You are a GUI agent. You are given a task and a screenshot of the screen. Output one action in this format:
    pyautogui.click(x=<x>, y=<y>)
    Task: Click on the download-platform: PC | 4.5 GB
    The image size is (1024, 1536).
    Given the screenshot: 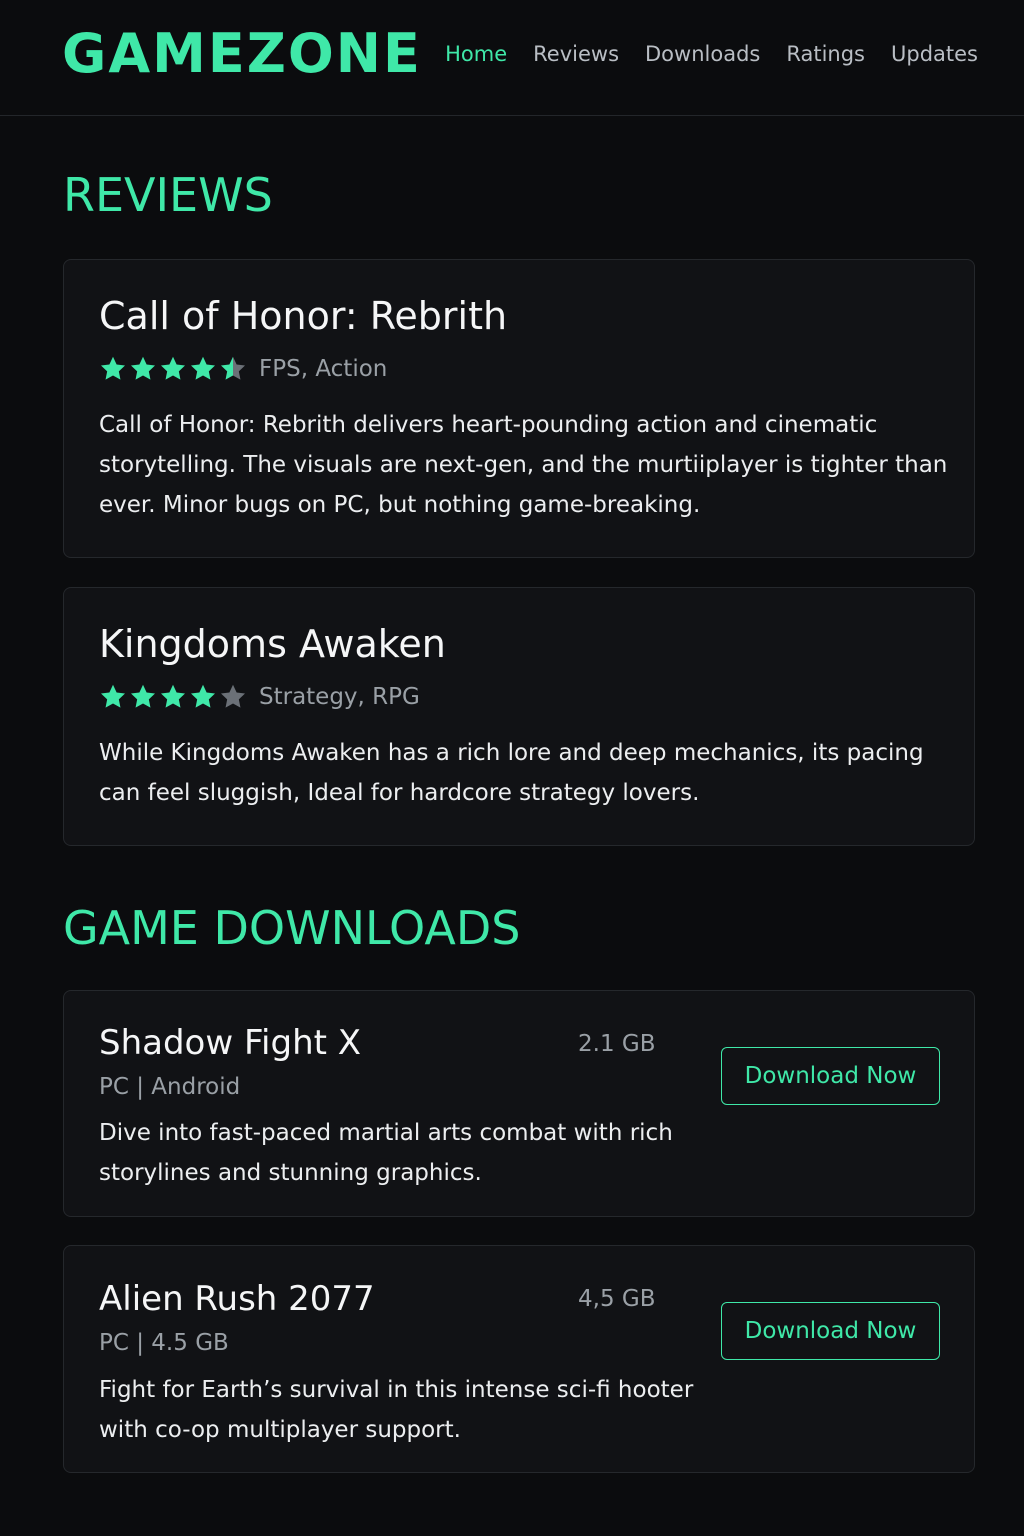 What is the action you would take?
    pyautogui.click(x=164, y=1343)
    